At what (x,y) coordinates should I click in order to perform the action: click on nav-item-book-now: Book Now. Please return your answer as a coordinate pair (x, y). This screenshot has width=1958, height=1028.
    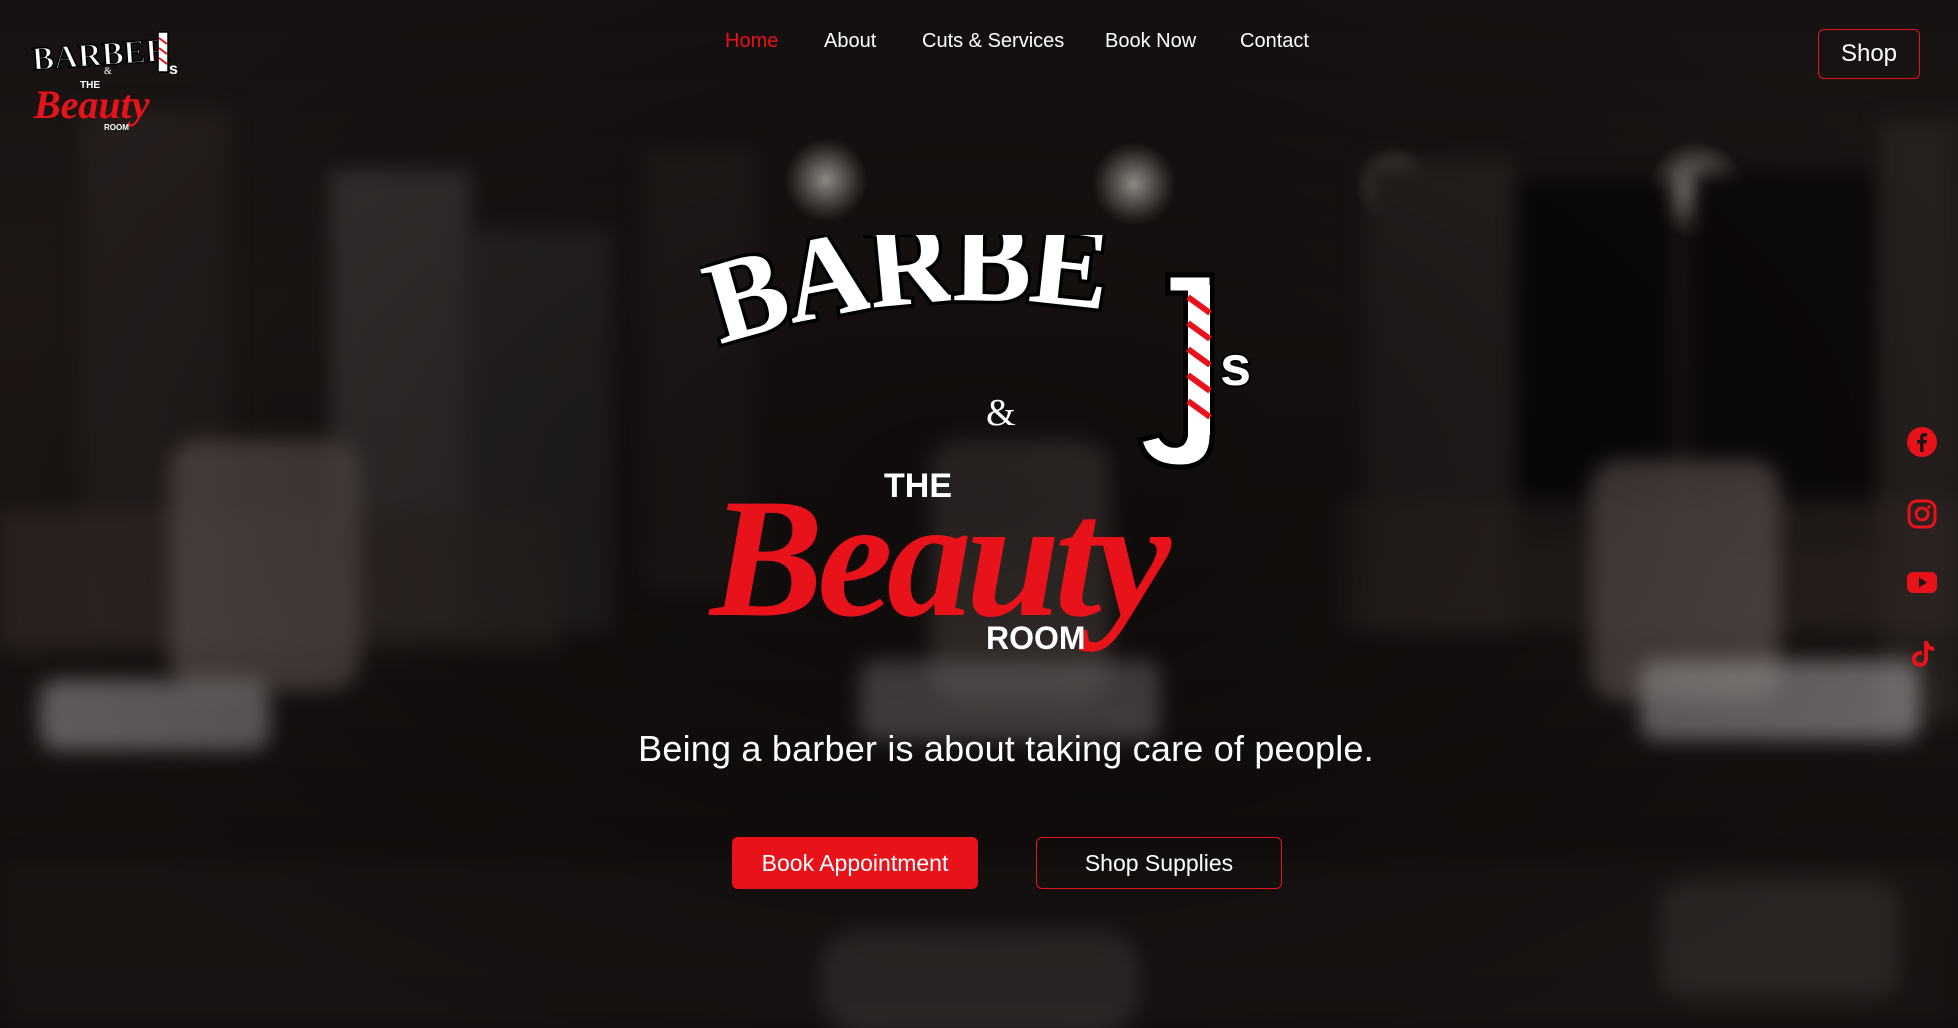
    Looking at the image, I should click on (1150, 41).